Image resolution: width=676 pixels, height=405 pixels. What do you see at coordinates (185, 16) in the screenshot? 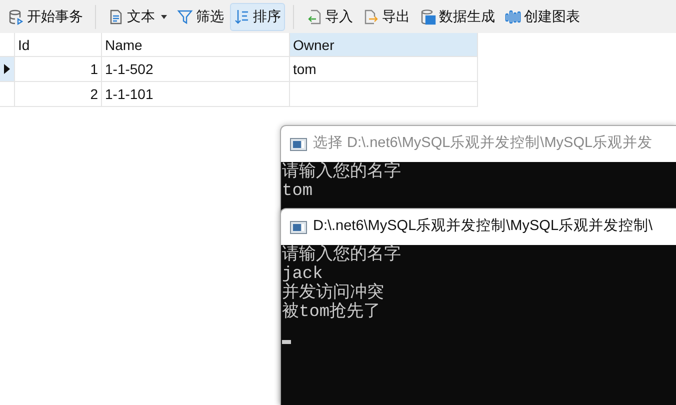
I see `filter-icon` at bounding box center [185, 16].